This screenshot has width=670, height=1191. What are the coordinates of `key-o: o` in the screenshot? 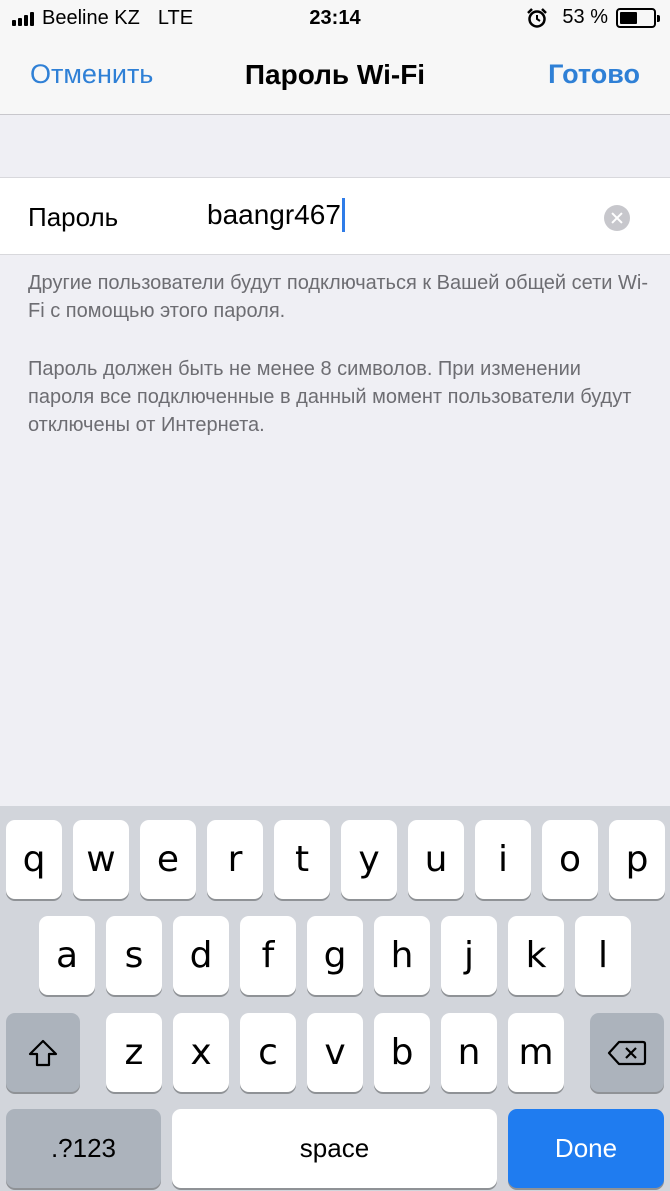 It's located at (570, 859).